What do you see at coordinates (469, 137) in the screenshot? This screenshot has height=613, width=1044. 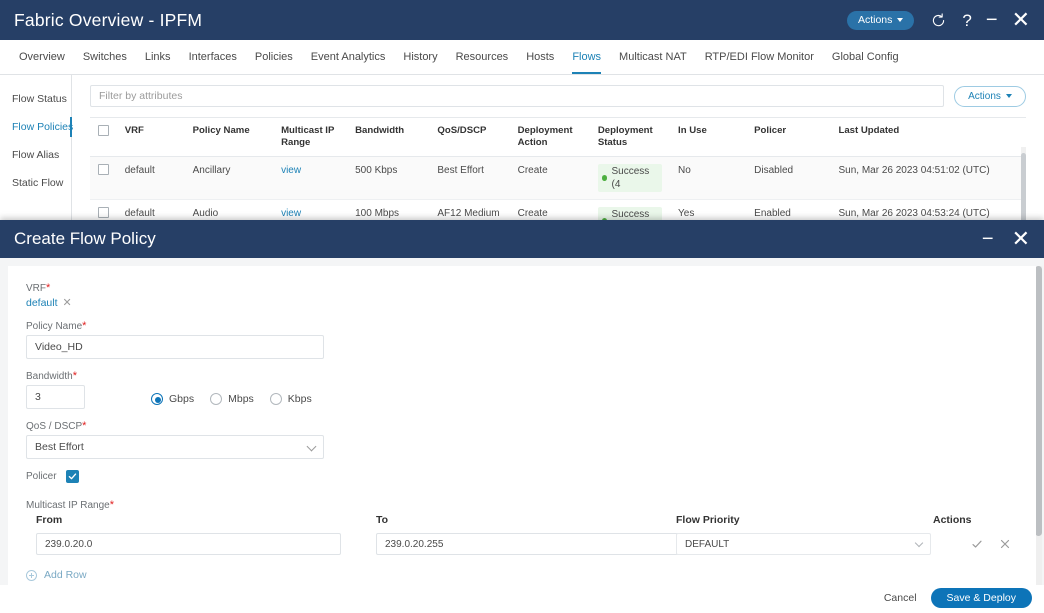 I see `col-qos-dscp: QoS/DSCP` at bounding box center [469, 137].